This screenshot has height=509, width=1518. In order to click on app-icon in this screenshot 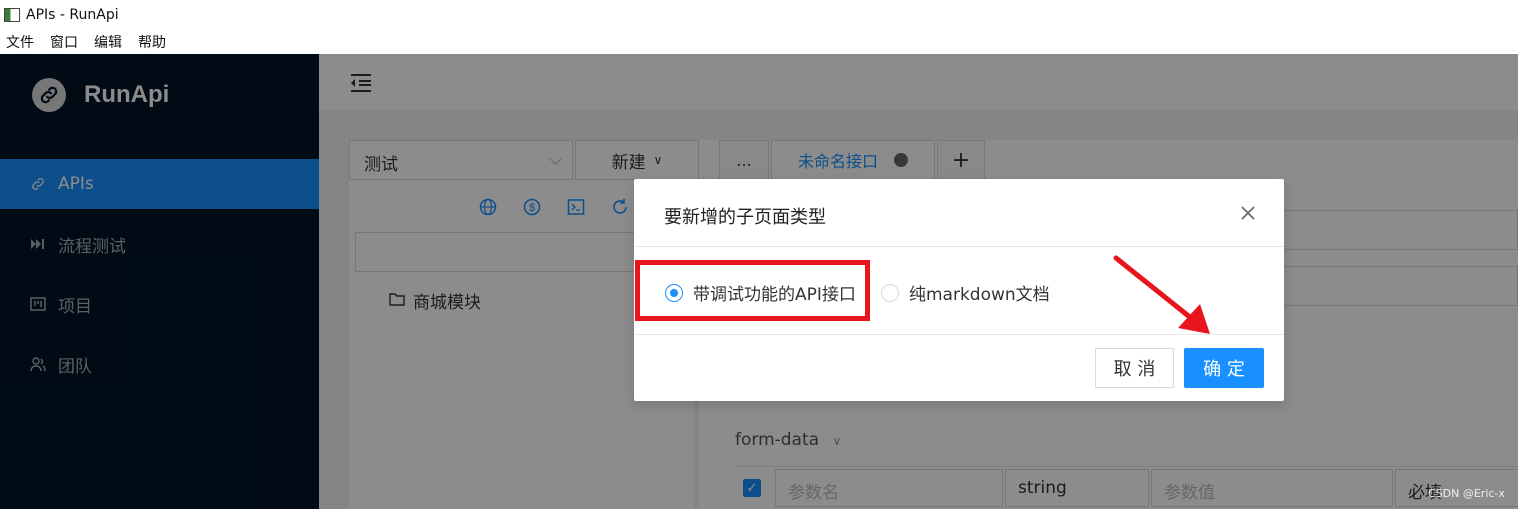, I will do `click(12, 15)`.